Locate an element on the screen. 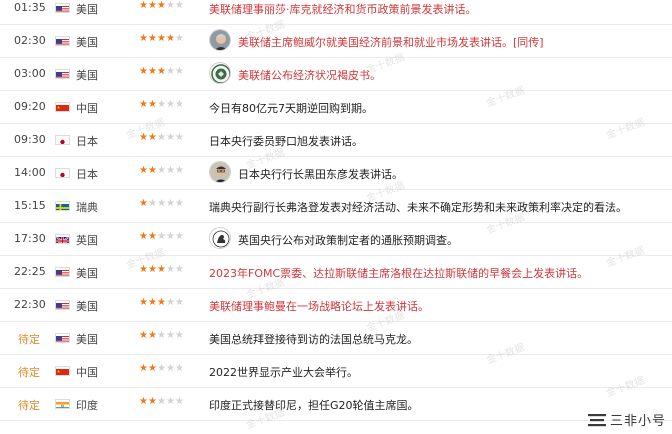 This screenshot has height=434, width=672. event-description: 英国央行公布对政策制定者的通胀预期调查。 is located at coordinates (348, 240).